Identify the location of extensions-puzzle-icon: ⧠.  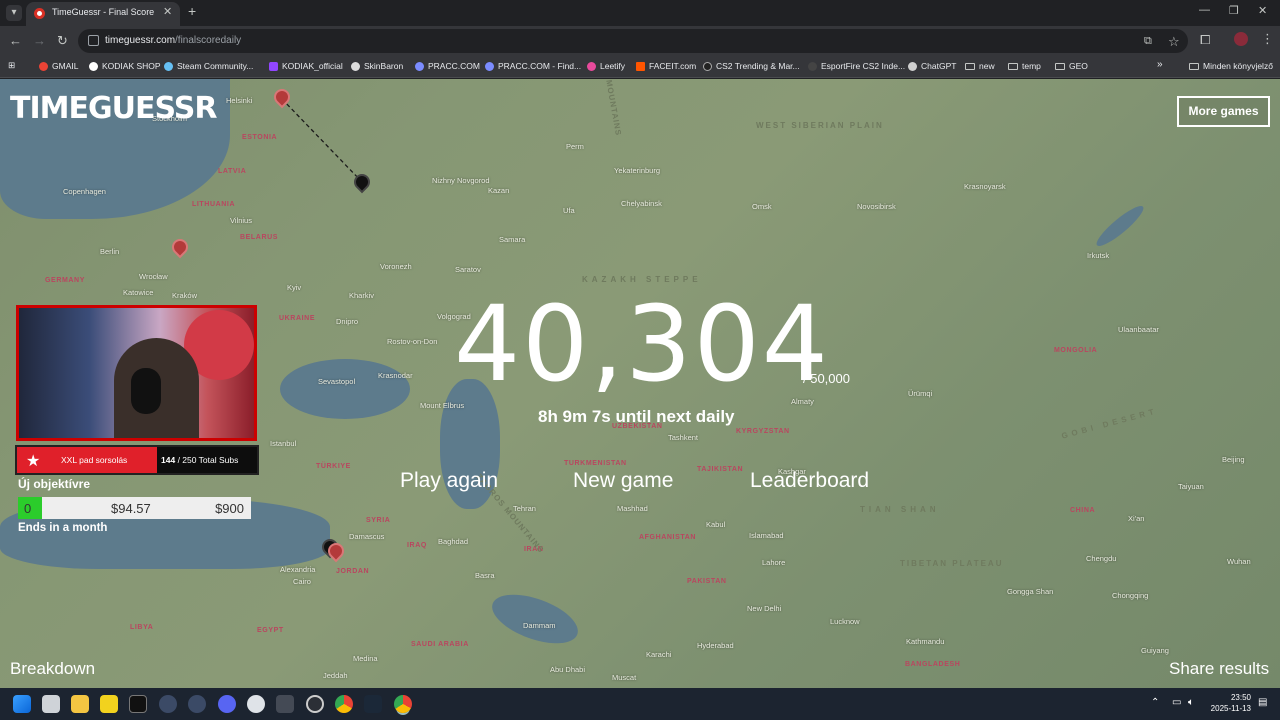
(1205, 40).